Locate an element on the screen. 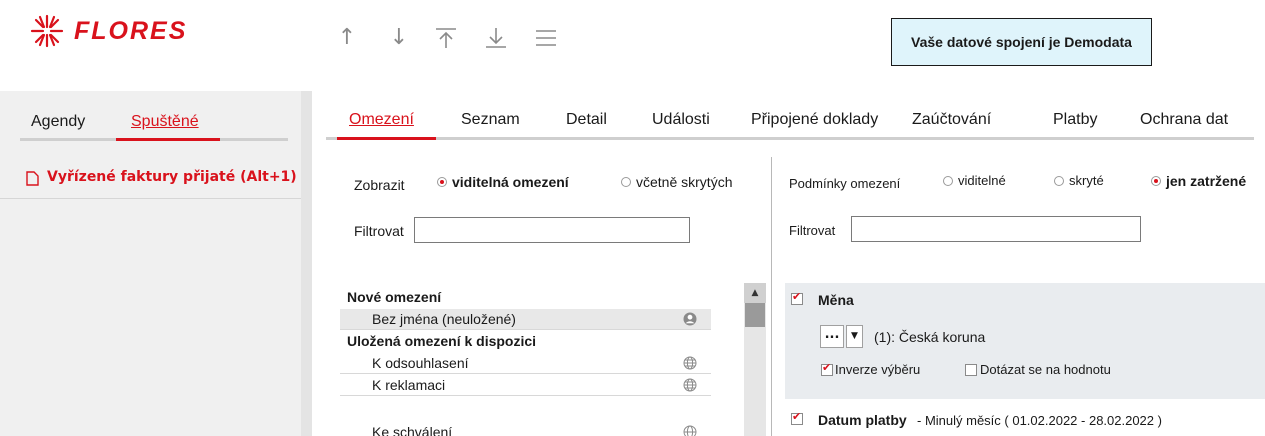  tab-detail: Detail is located at coordinates (586, 120).